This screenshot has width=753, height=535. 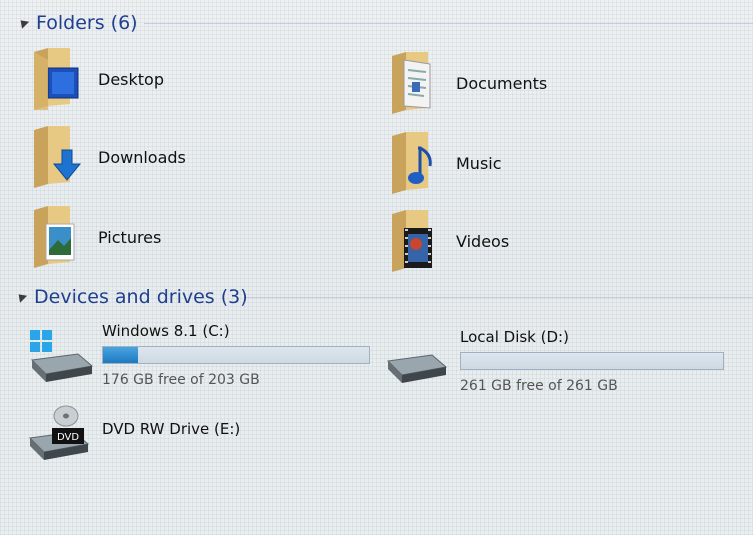 What do you see at coordinates (97, 79) in the screenshot?
I see `folder-tile-desktop: Desktop` at bounding box center [97, 79].